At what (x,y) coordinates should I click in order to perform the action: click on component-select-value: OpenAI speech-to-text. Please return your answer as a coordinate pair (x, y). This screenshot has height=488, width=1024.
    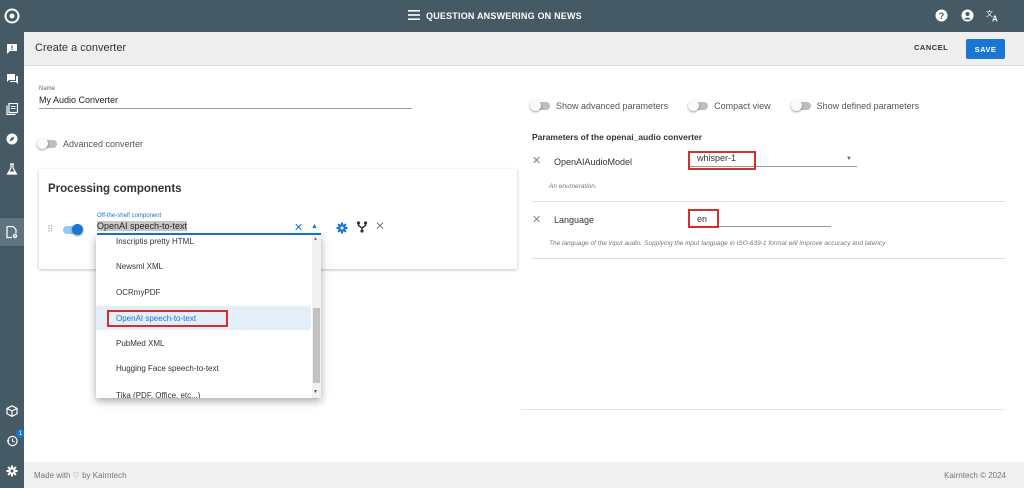
    Looking at the image, I should click on (142, 226).